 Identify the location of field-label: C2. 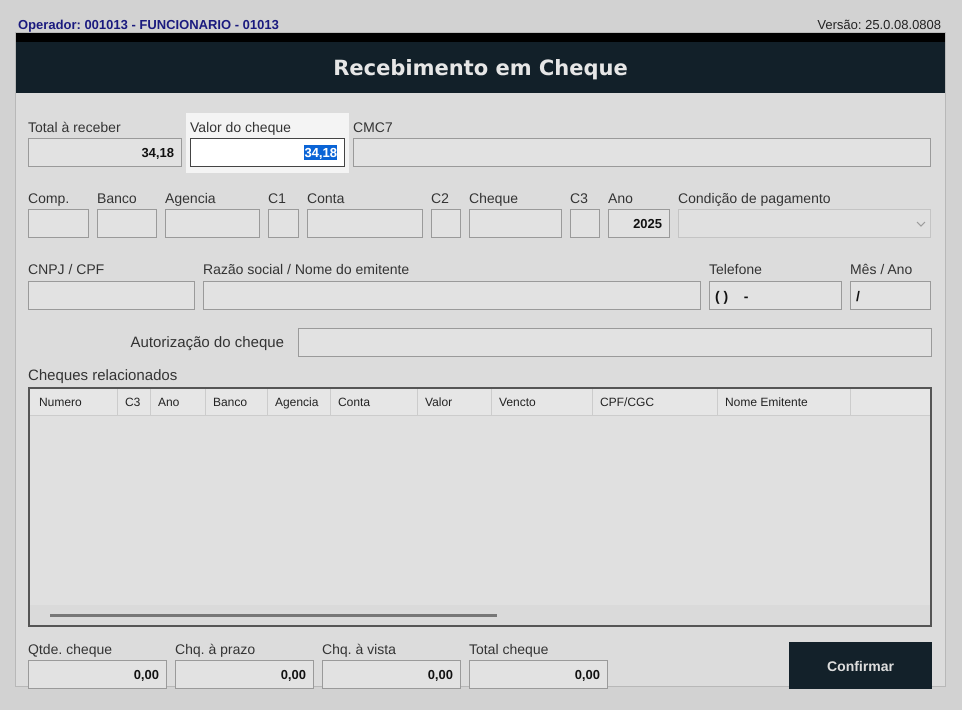
(440, 198).